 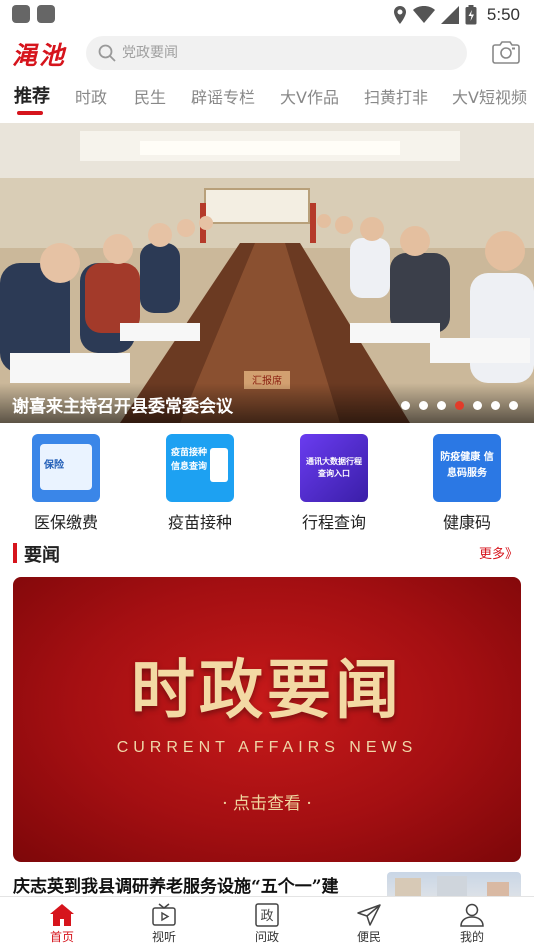 I want to click on article-title: 庆志英到我县调研养老服务设施“五个一”建, so click(x=194, y=884).